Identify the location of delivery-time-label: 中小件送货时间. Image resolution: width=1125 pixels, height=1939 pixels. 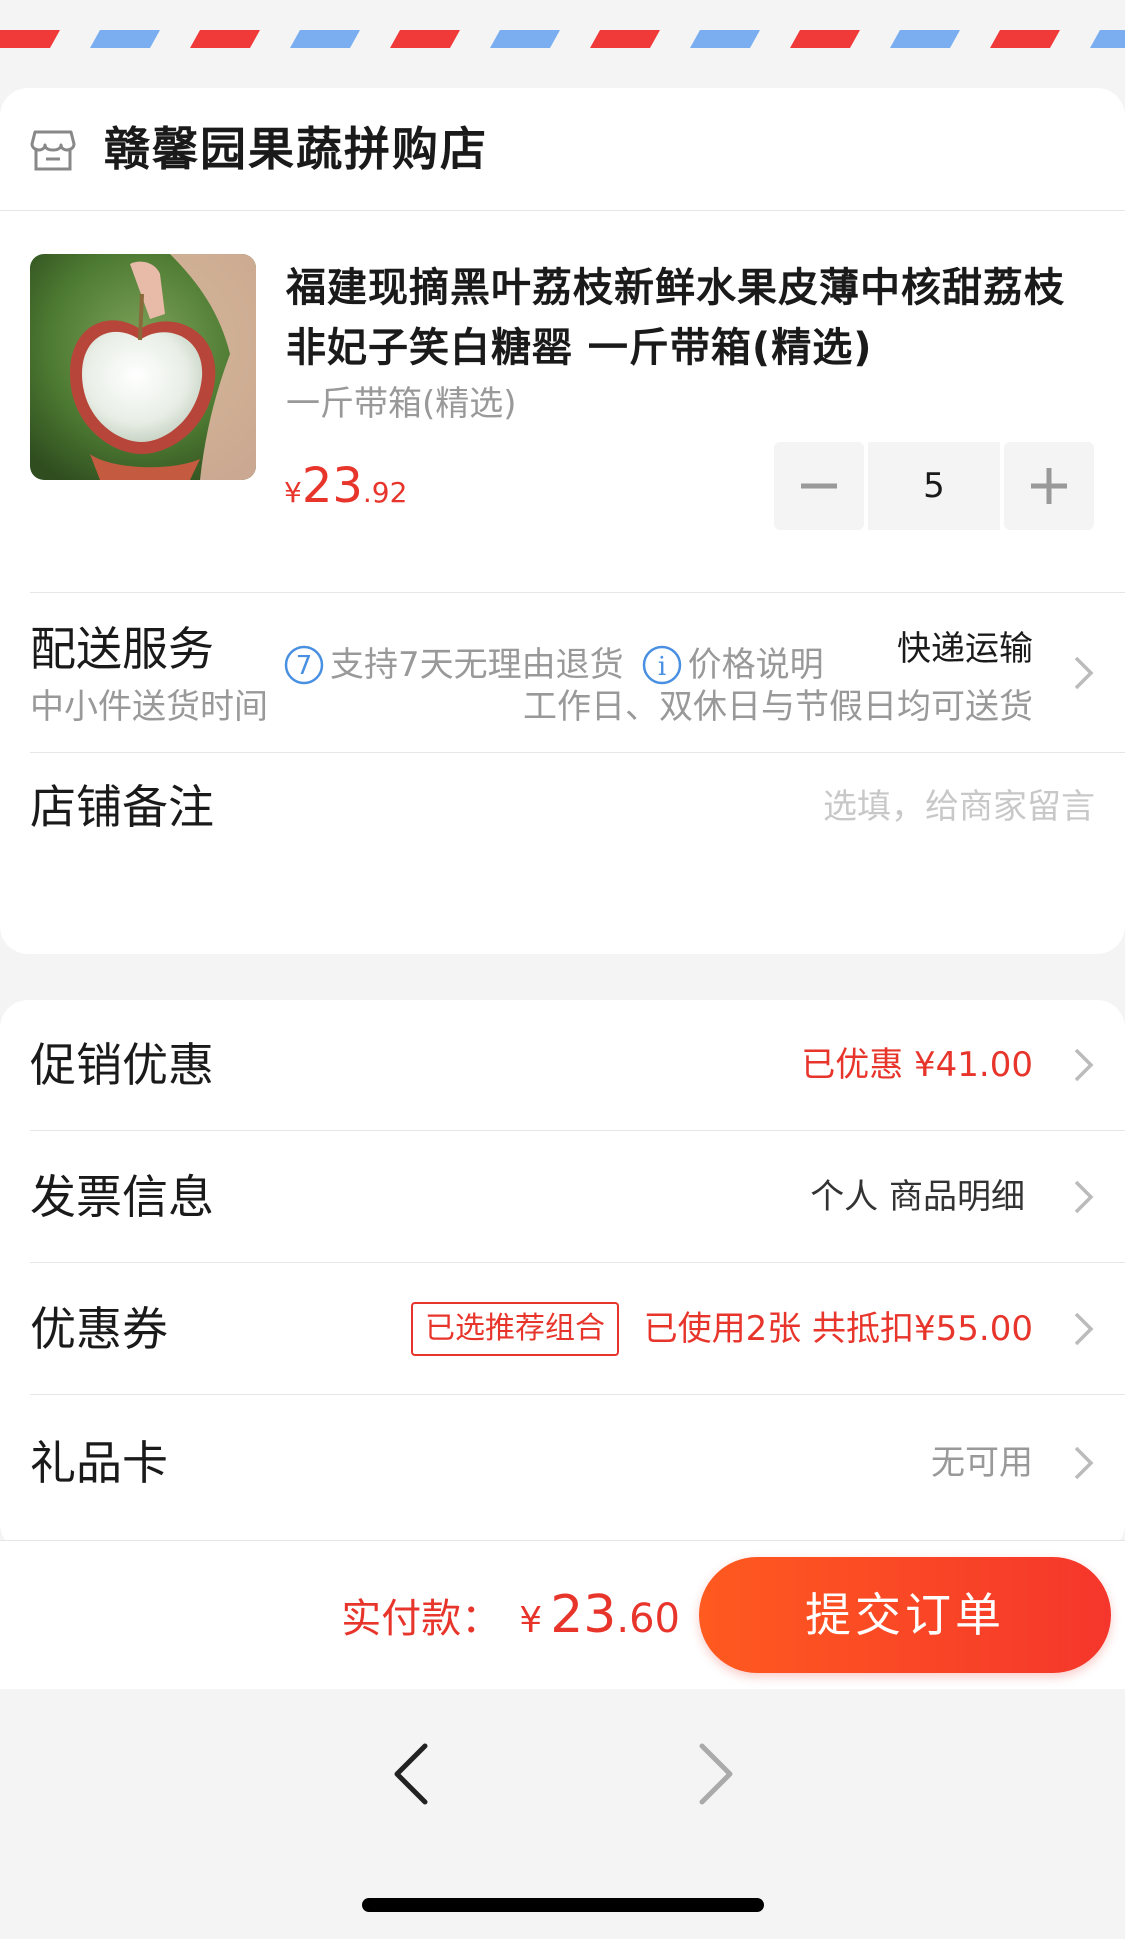
(149, 707).